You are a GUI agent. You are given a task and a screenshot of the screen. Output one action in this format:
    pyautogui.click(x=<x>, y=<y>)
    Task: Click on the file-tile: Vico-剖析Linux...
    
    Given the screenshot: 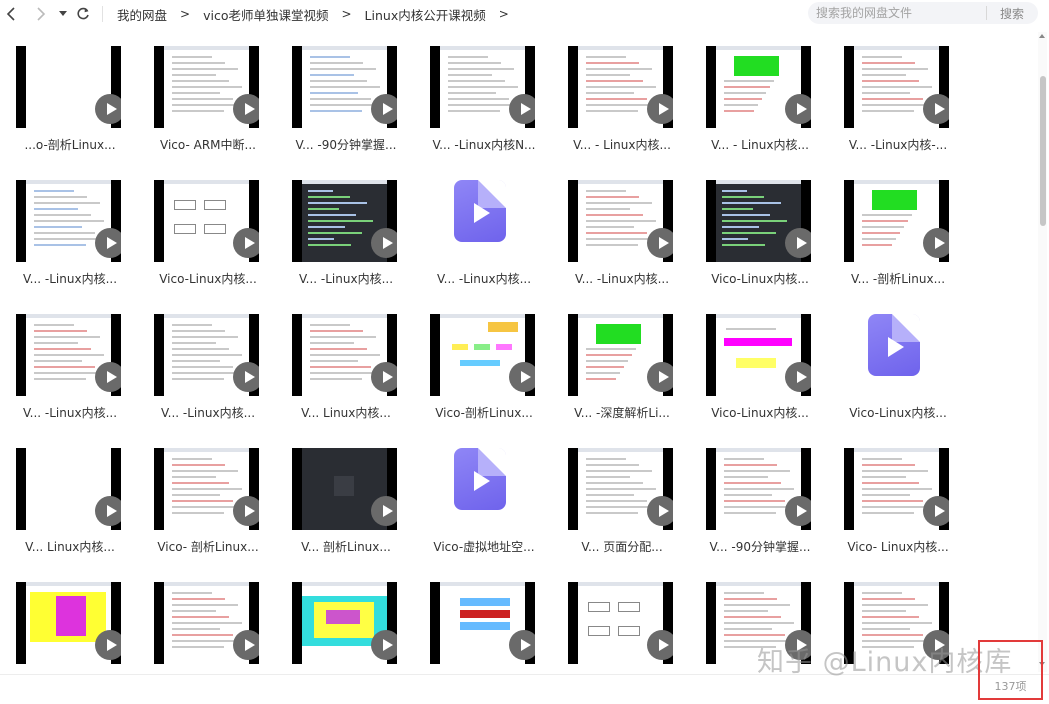 What is the action you would take?
    pyautogui.click(x=474, y=364)
    